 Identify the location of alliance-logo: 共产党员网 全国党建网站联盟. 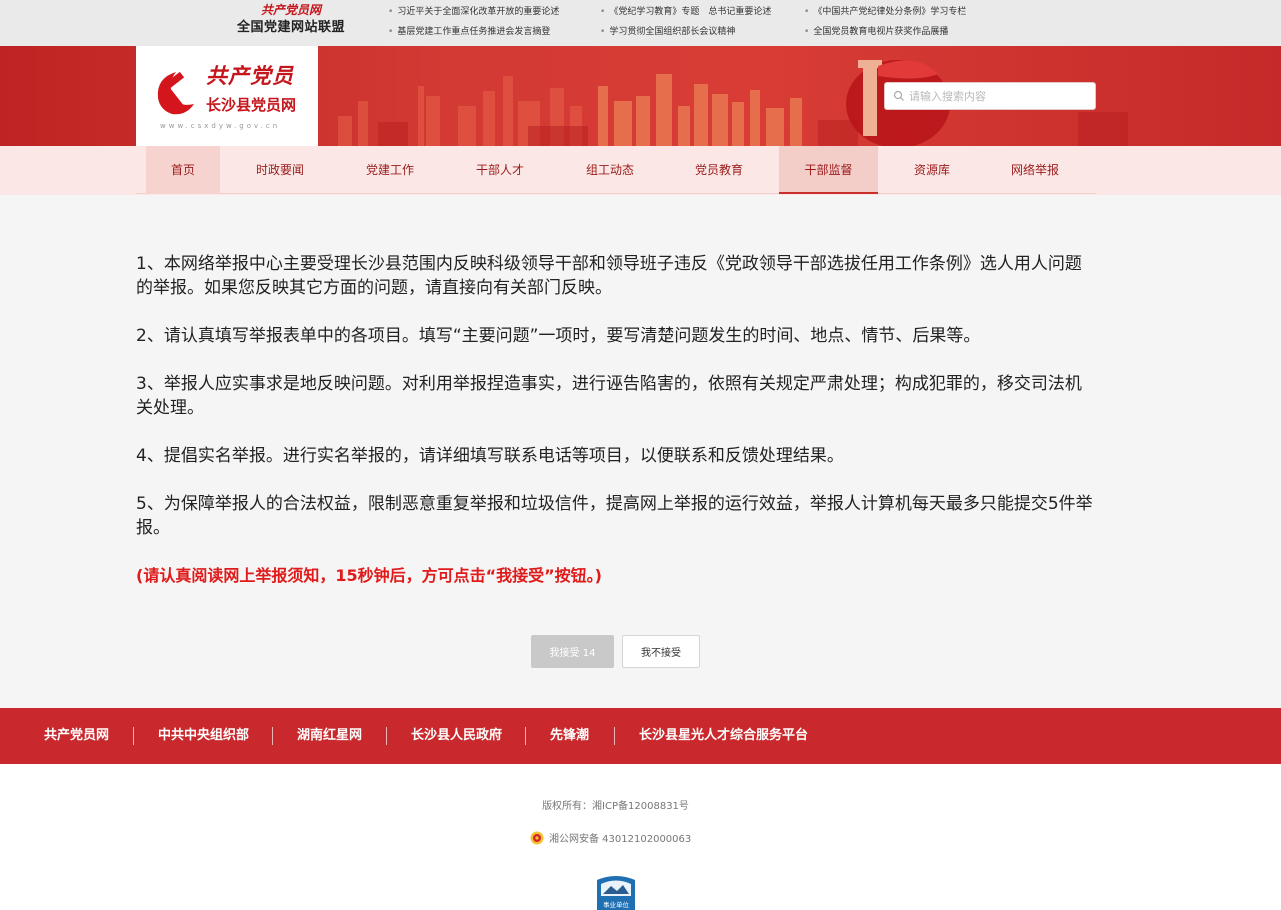
(291, 20).